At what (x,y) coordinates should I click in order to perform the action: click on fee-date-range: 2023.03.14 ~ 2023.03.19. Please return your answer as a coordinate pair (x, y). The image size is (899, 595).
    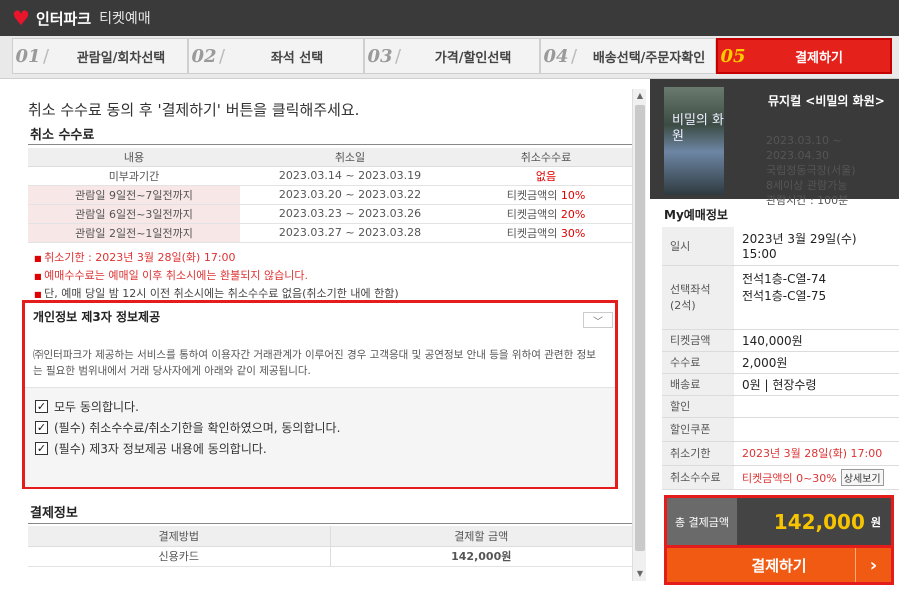
    Looking at the image, I should click on (350, 176).